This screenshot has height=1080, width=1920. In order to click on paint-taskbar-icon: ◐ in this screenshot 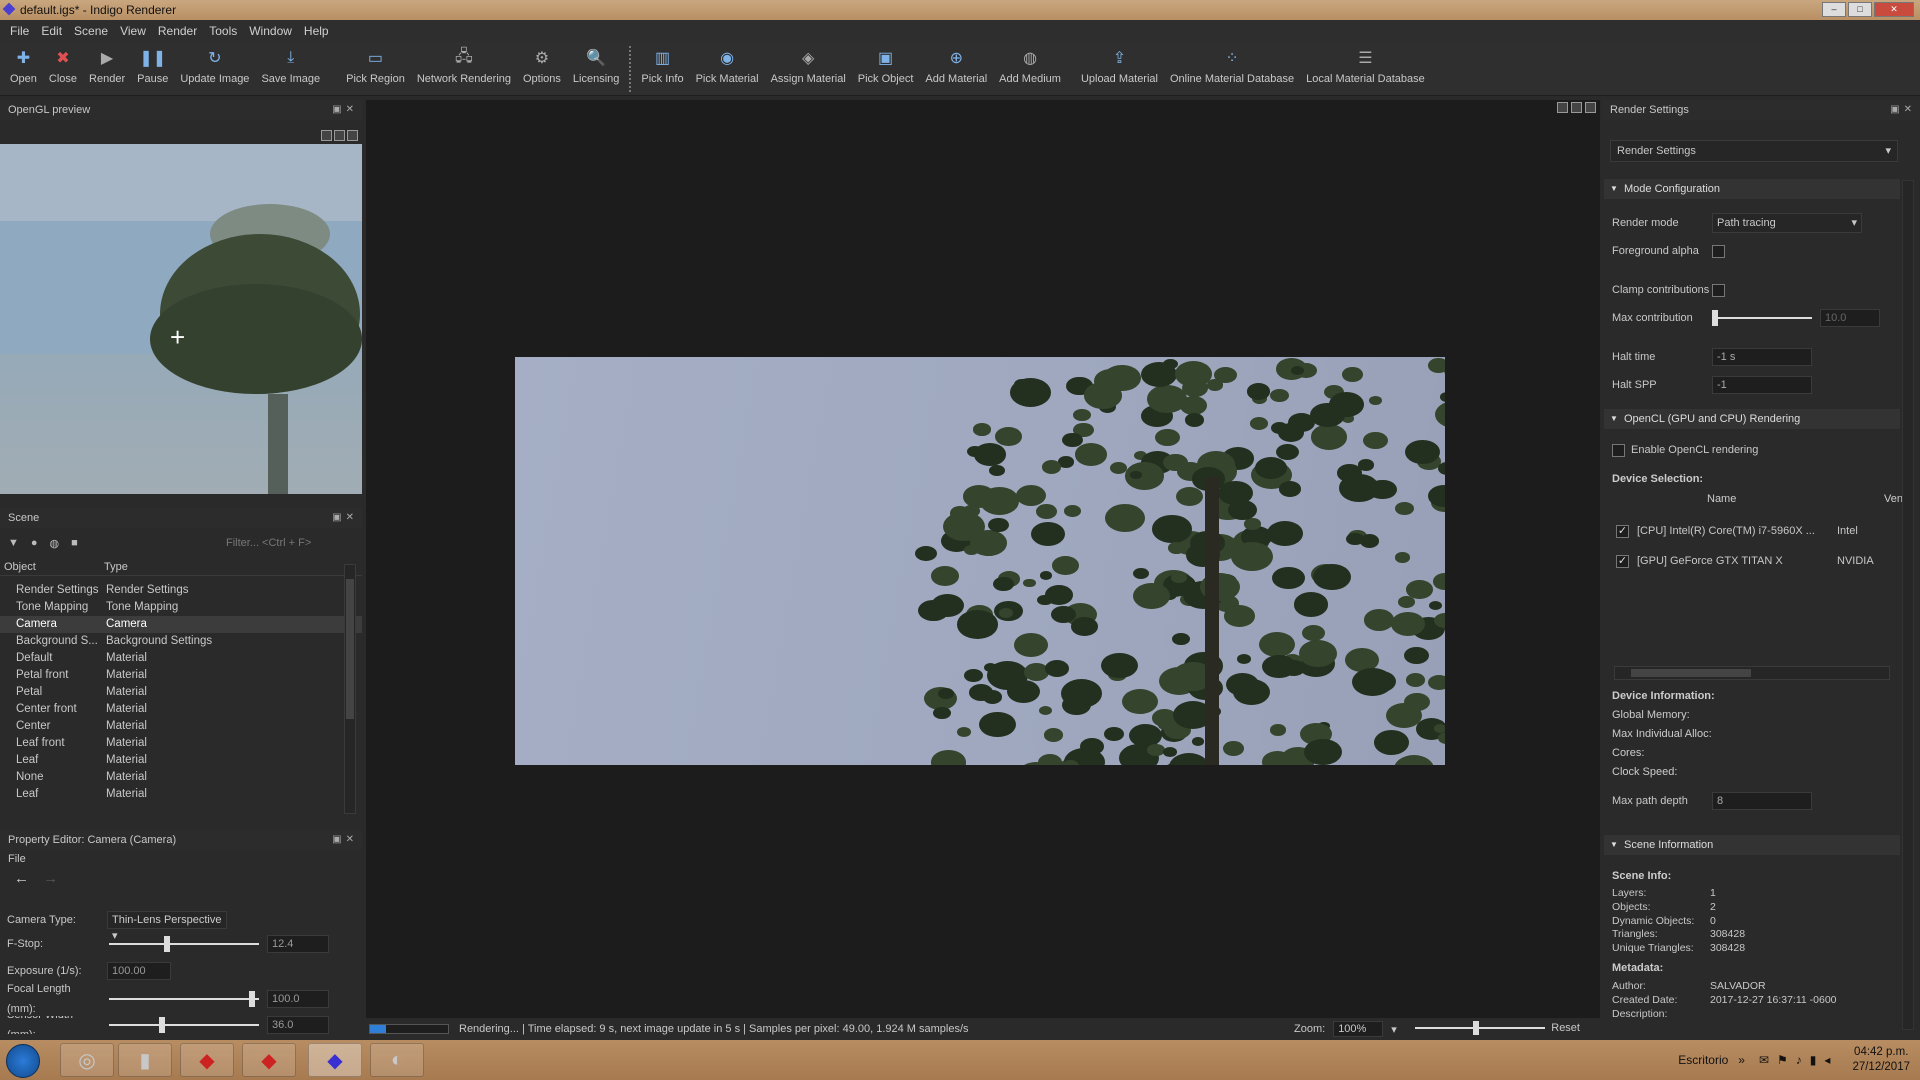, I will do `click(397, 1060)`.